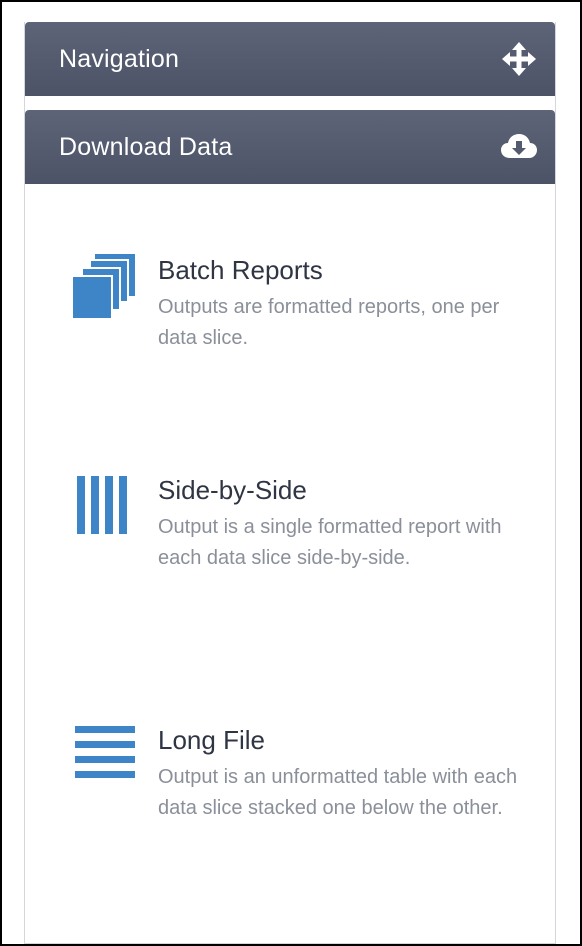 The image size is (582, 946). I want to click on navigation-title: Navigation, so click(119, 58).